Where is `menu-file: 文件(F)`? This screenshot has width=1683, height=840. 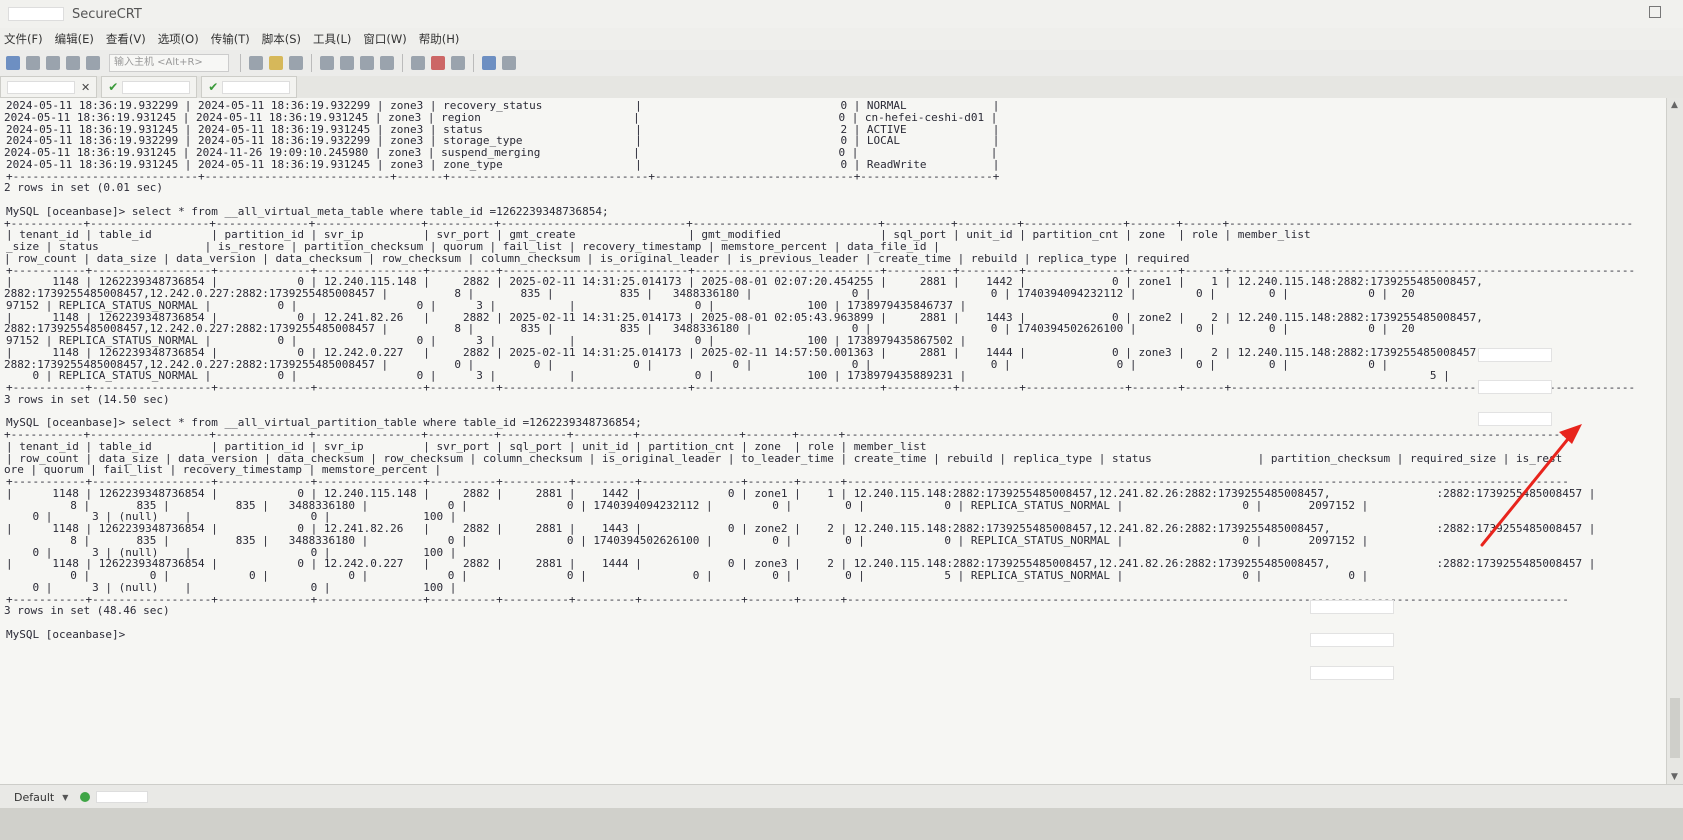 menu-file: 文件(F) is located at coordinates (23, 39).